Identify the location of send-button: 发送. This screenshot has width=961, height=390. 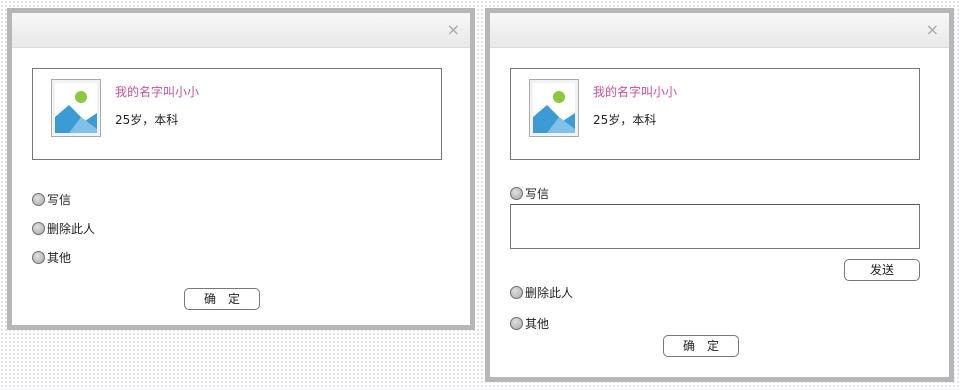
(882, 270).